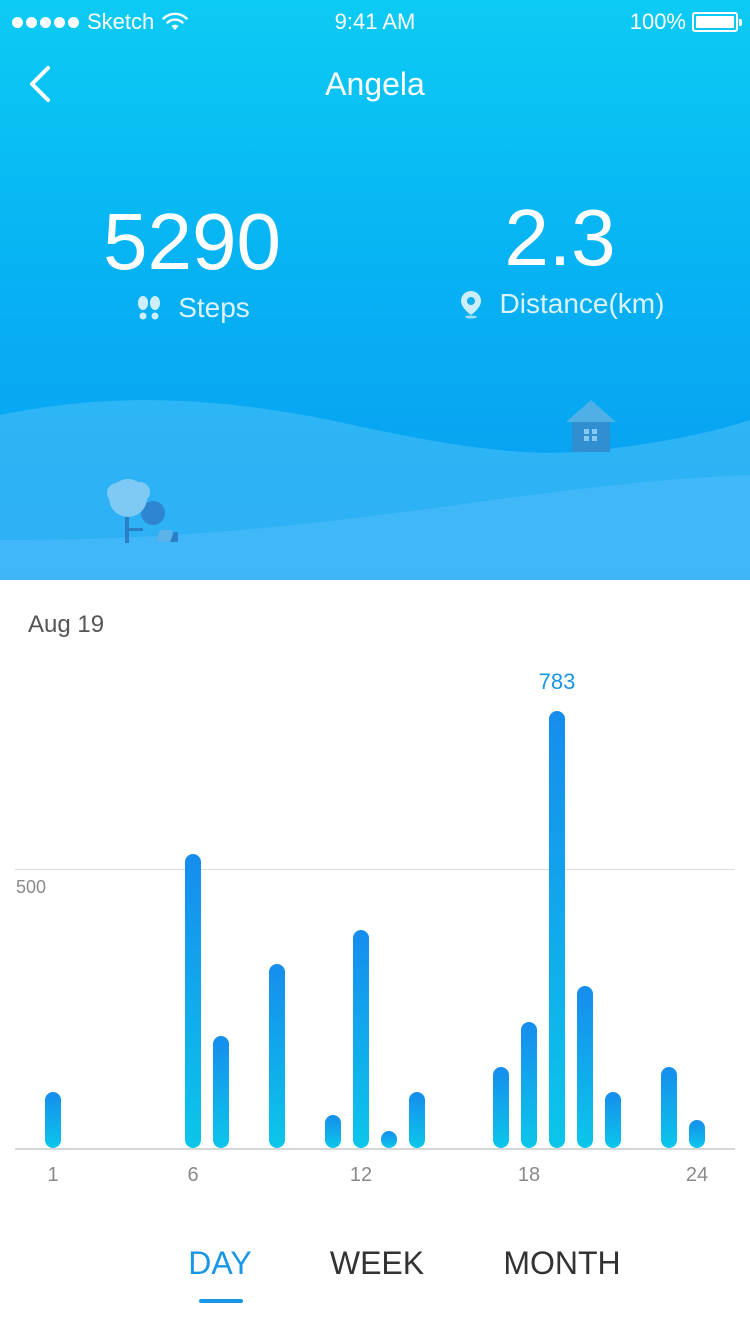 This screenshot has width=750, height=1334. What do you see at coordinates (221, 1301) in the screenshot?
I see `active-tab-indicator` at bounding box center [221, 1301].